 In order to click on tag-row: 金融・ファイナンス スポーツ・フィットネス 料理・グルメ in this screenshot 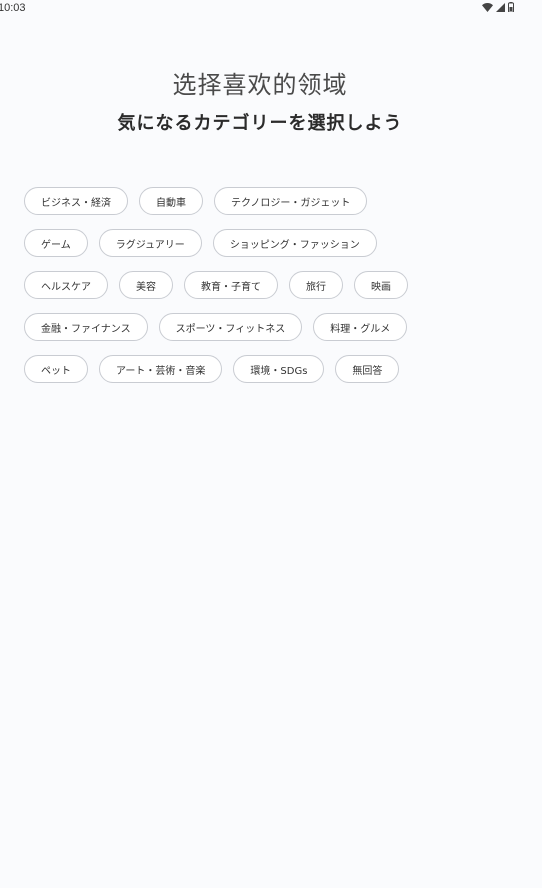, I will do `click(269, 327)`.